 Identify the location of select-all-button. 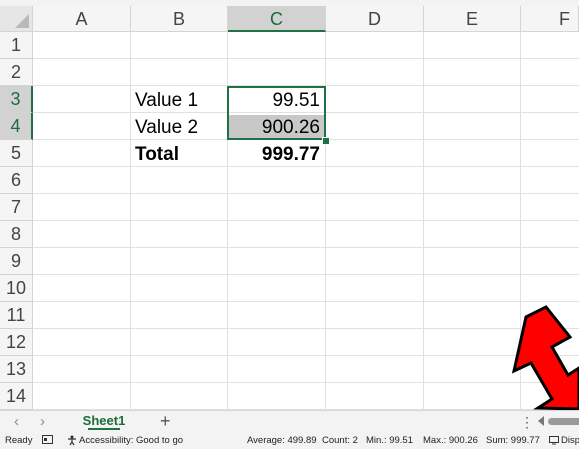
(16, 19).